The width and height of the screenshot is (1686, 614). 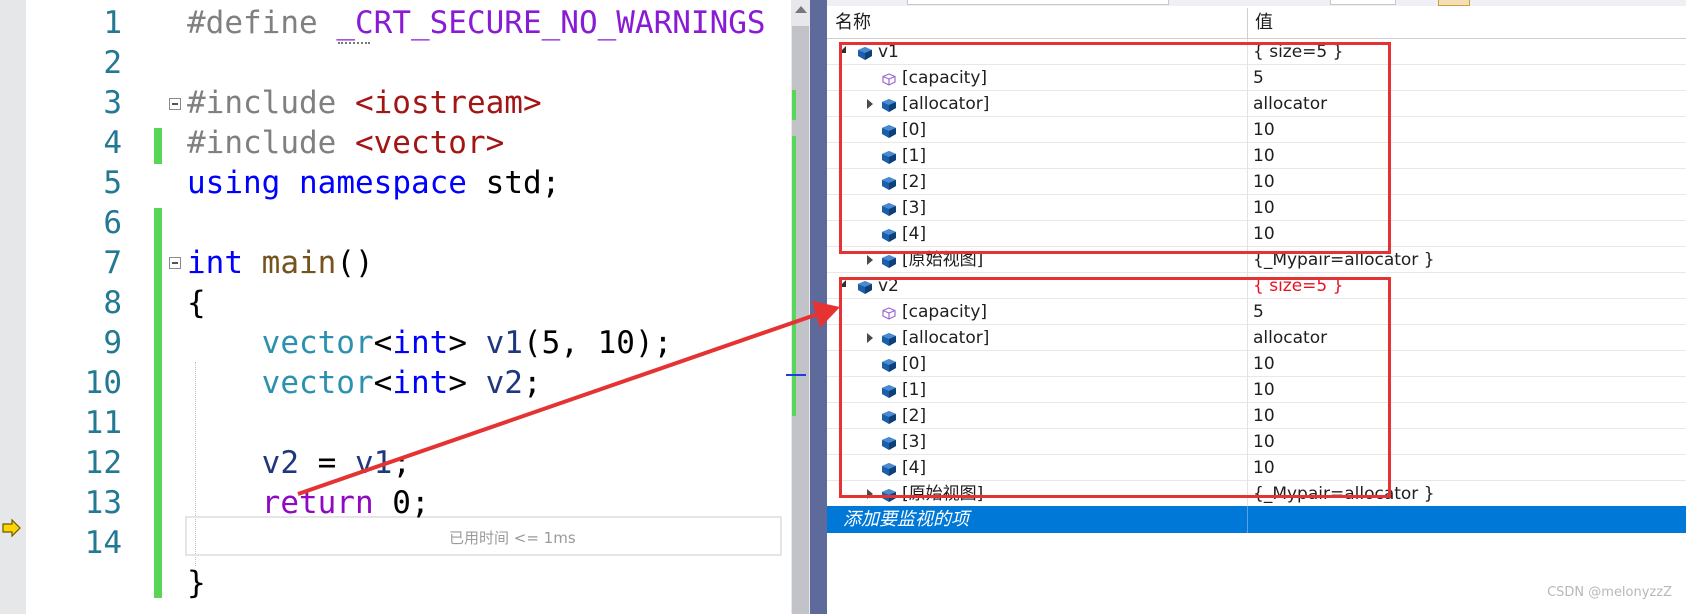 What do you see at coordinates (175, 104) in the screenshot?
I see `collapse-include-toggle` at bounding box center [175, 104].